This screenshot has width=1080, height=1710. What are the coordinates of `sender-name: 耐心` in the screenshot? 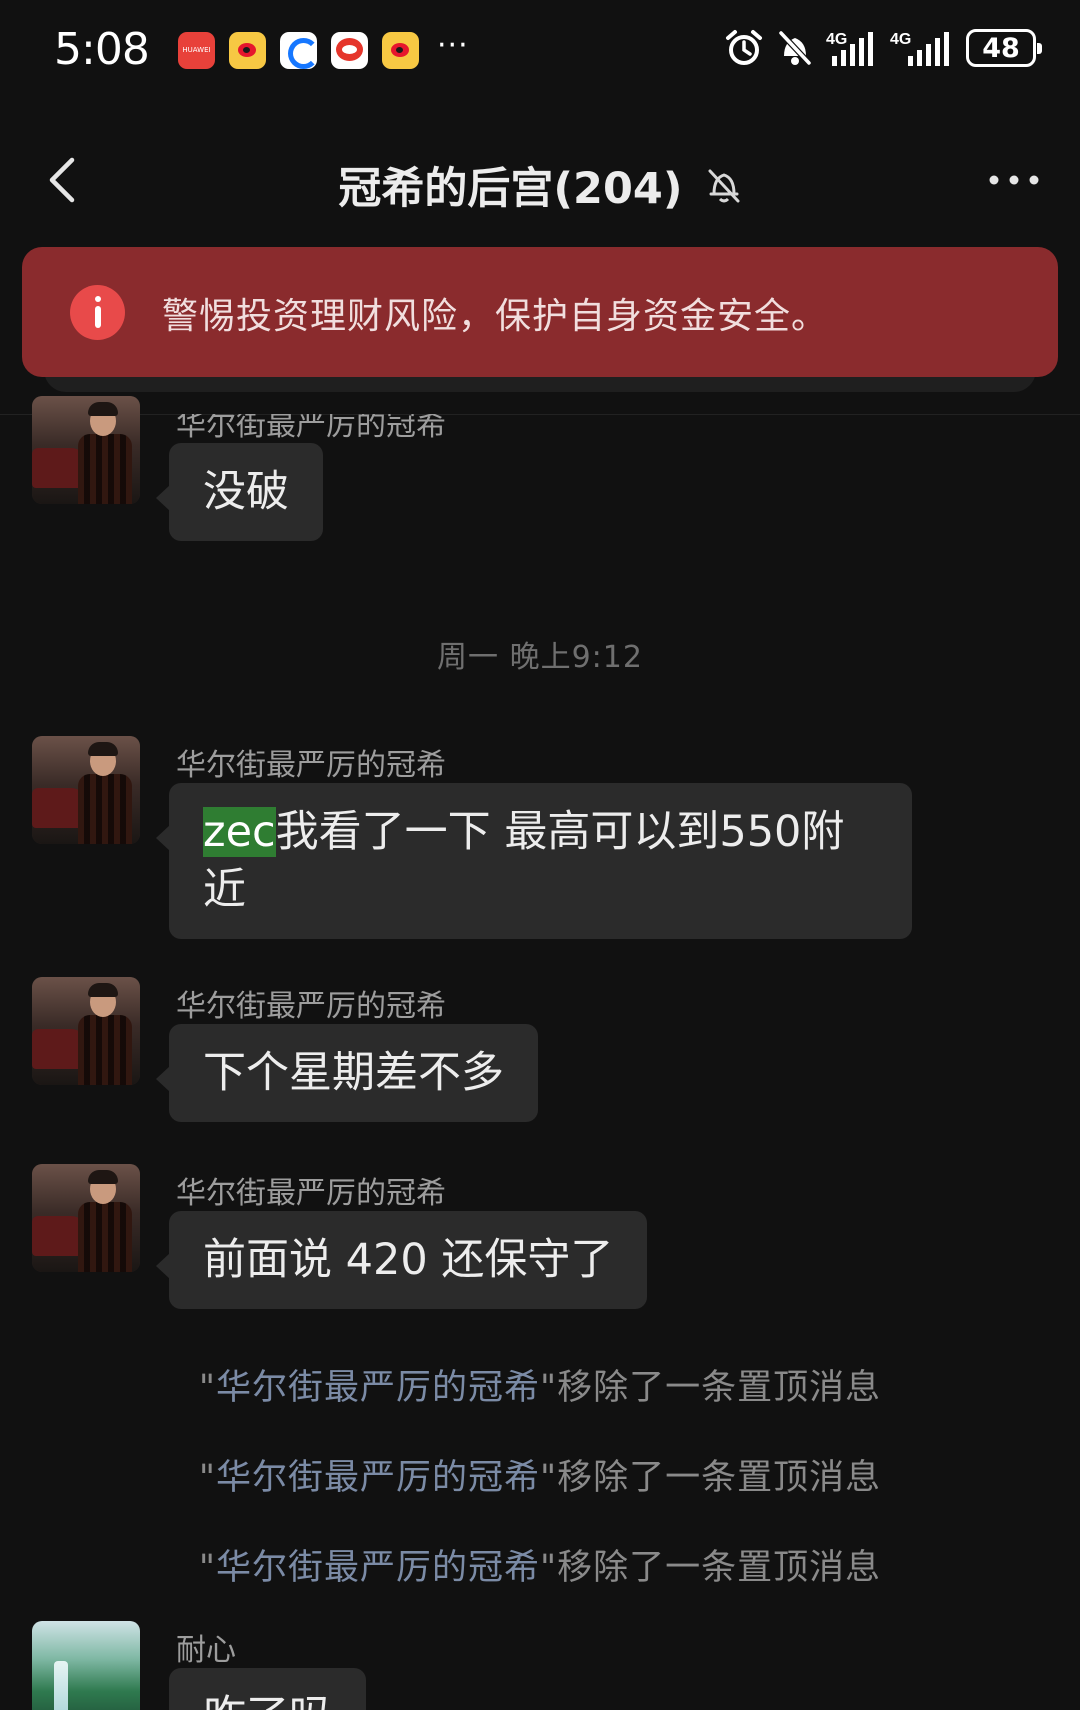 It's located at (206, 1650).